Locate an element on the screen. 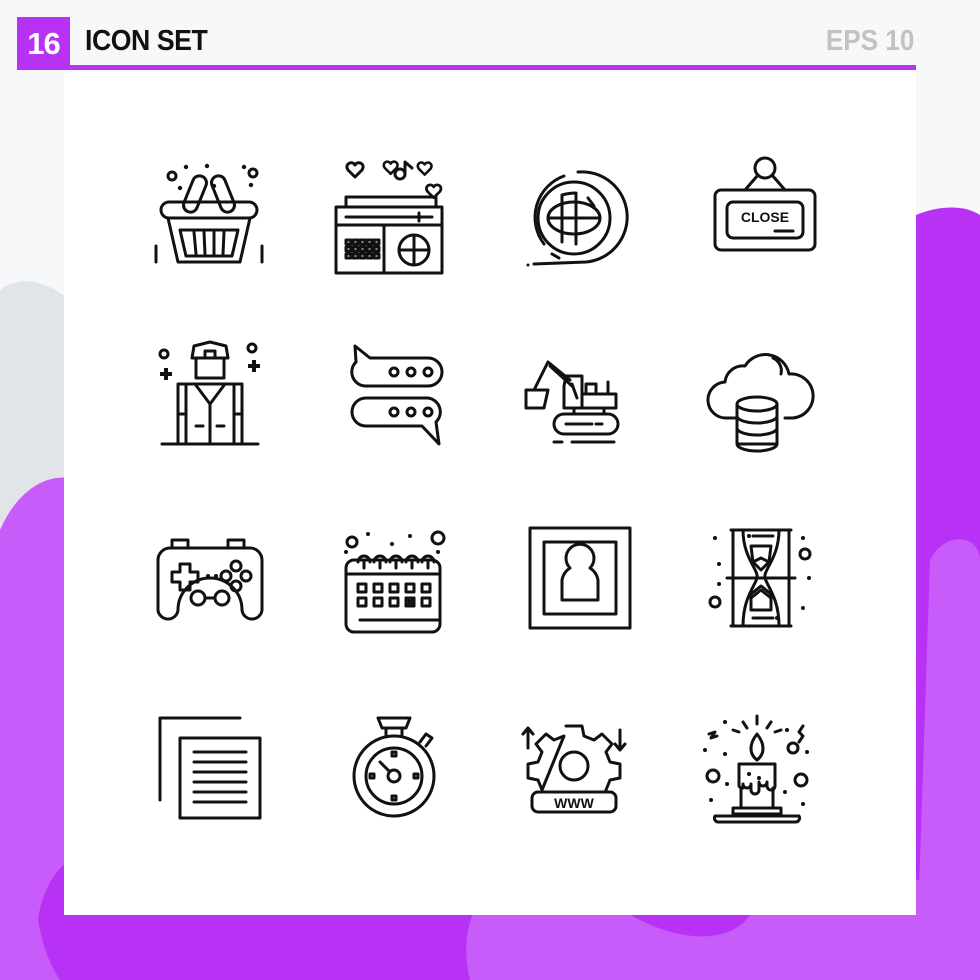 Image resolution: width=980 pixels, height=980 pixels. profile-frame-icon is located at coordinates (574, 578).